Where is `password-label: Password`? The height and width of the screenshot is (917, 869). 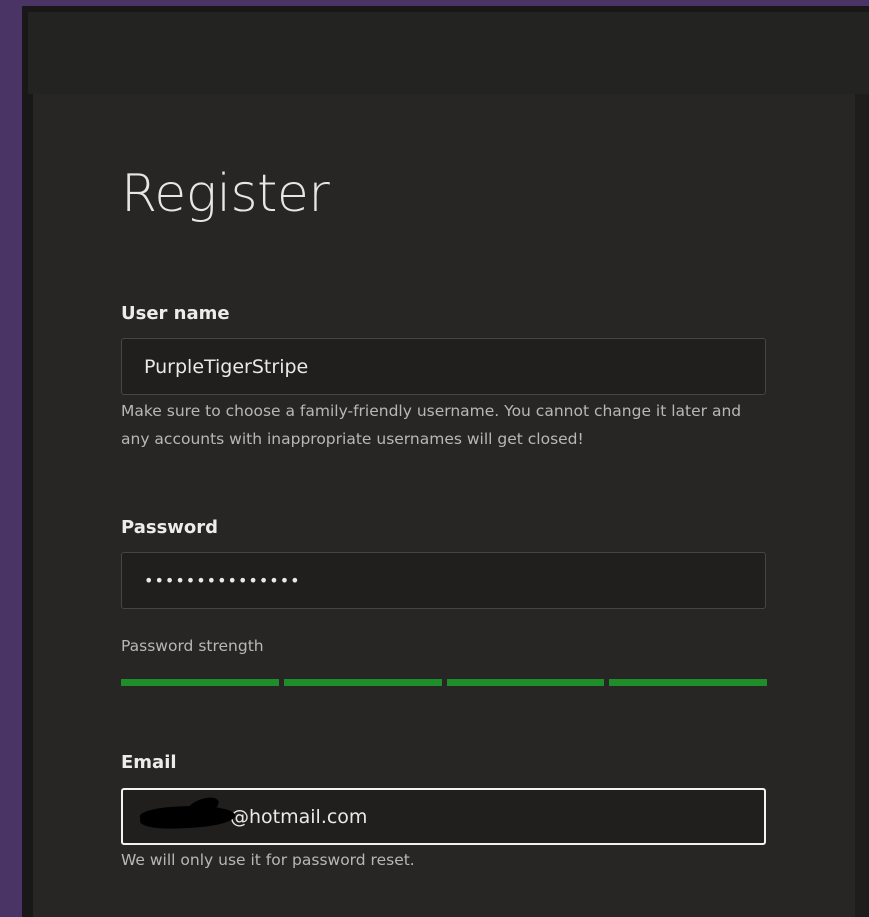 password-label: Password is located at coordinates (170, 527).